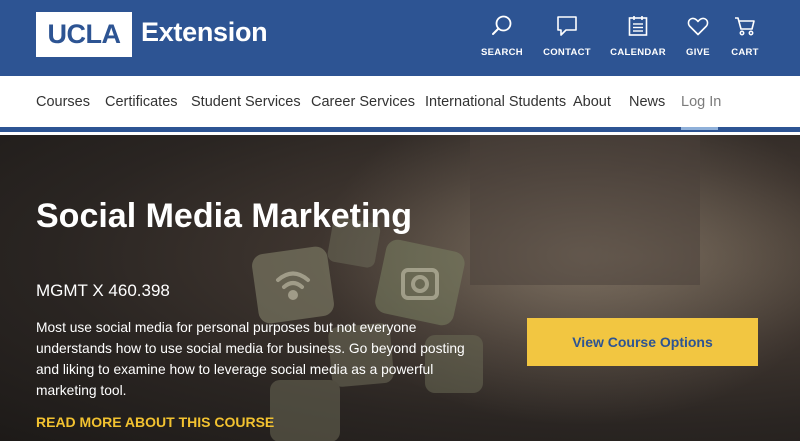 The width and height of the screenshot is (800, 441). I want to click on cart-label: CART, so click(745, 52).